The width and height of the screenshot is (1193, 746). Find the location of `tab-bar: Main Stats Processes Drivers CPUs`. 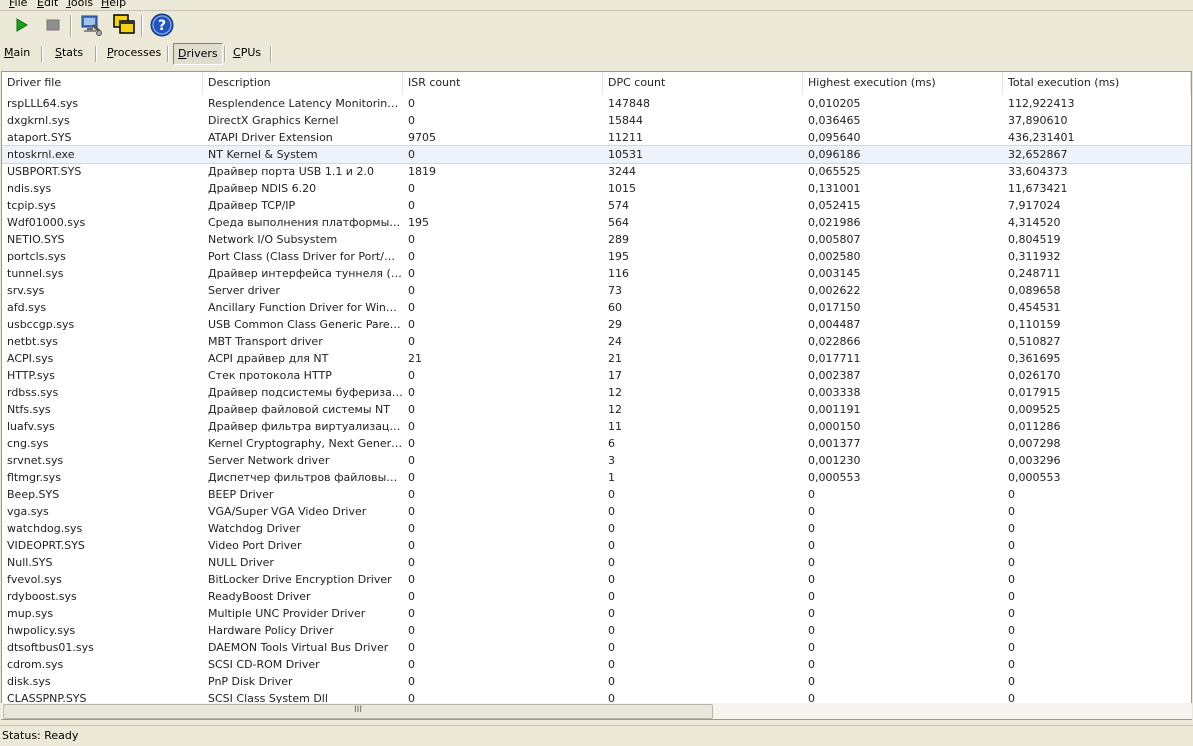

tab-bar: Main Stats Processes Drivers CPUs is located at coordinates (596, 53).